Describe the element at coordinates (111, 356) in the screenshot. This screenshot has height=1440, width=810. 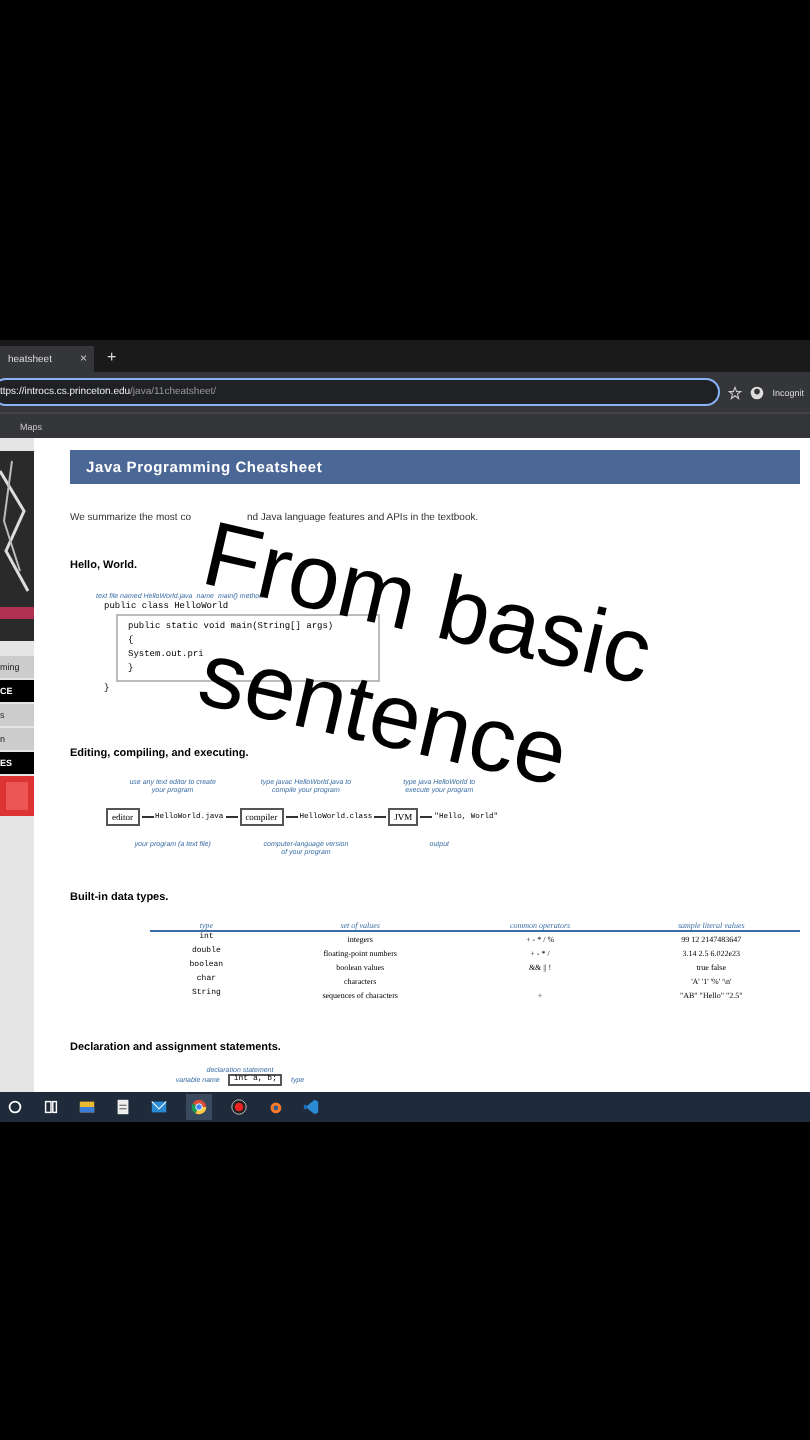
I see `new-tab-button: +` at that location.